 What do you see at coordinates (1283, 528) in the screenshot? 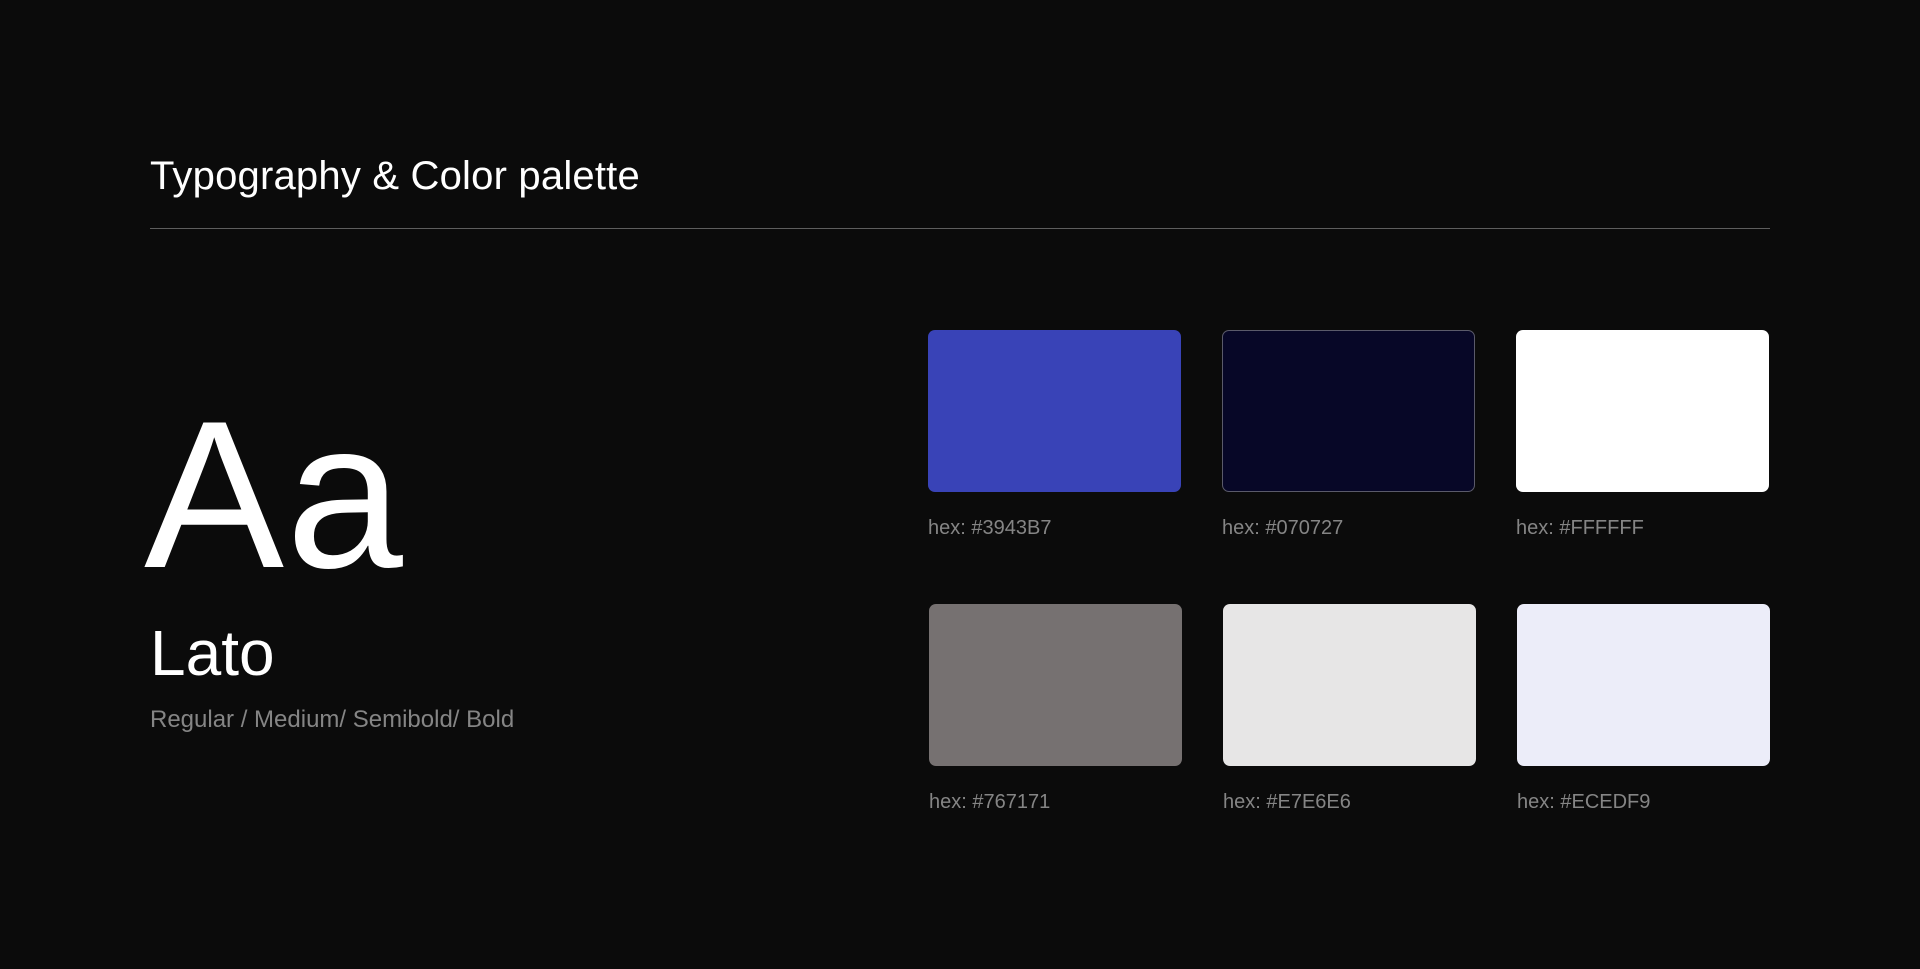
I see `swatch-hex-label: hex: #070727` at bounding box center [1283, 528].